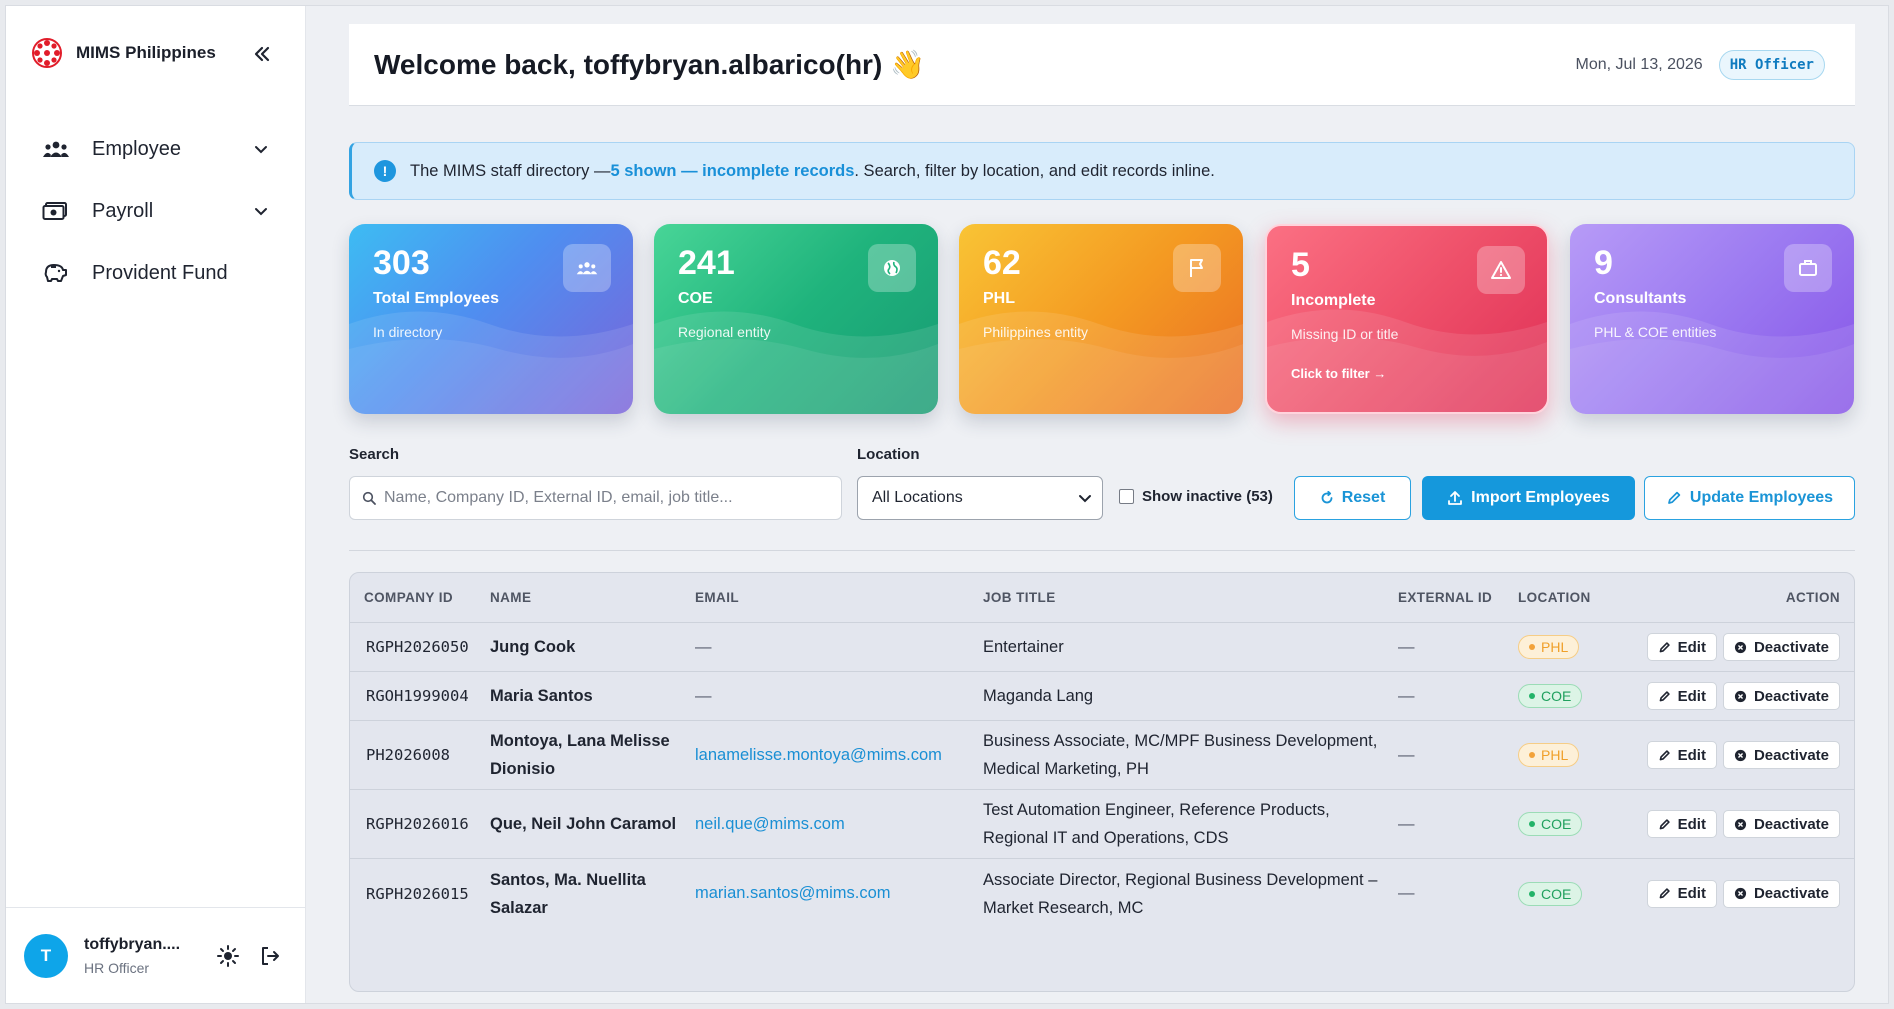 The width and height of the screenshot is (1894, 1009). I want to click on cell-job-title: Entertainer, so click(1023, 647).